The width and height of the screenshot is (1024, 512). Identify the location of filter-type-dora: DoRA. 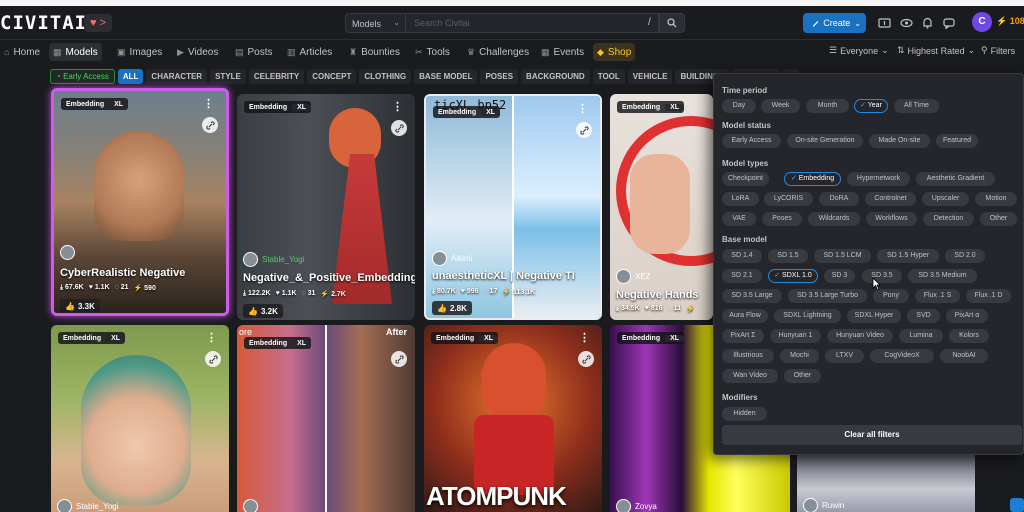
(839, 199).